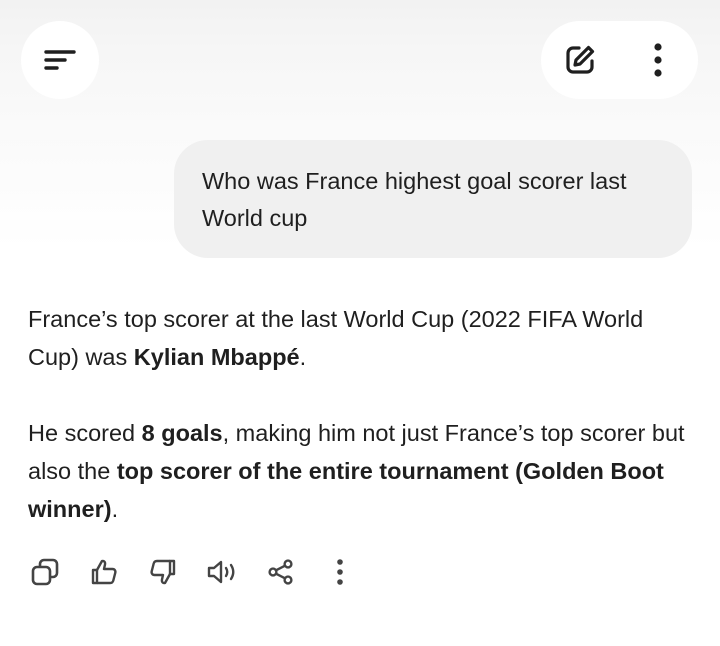 This screenshot has width=720, height=646. I want to click on response-text: He scored, so click(85, 433).